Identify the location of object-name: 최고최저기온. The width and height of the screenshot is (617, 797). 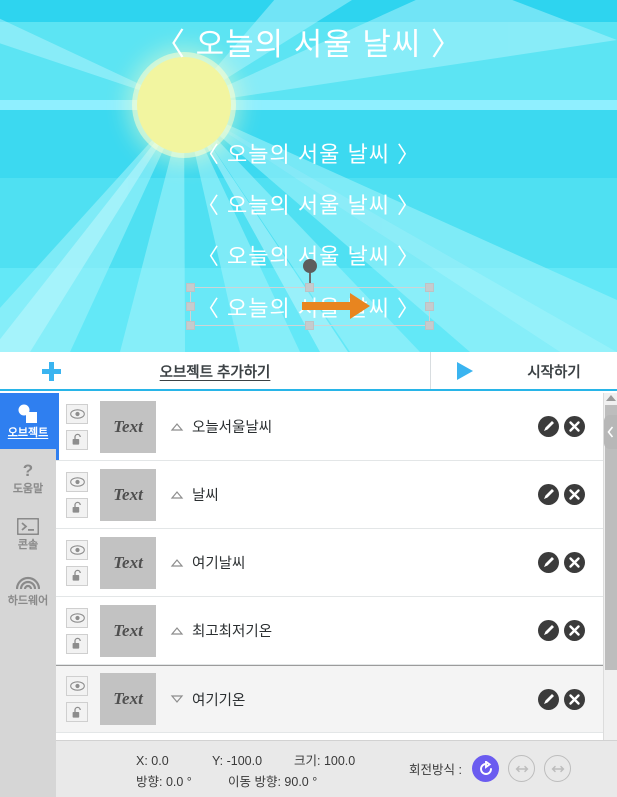
(232, 630).